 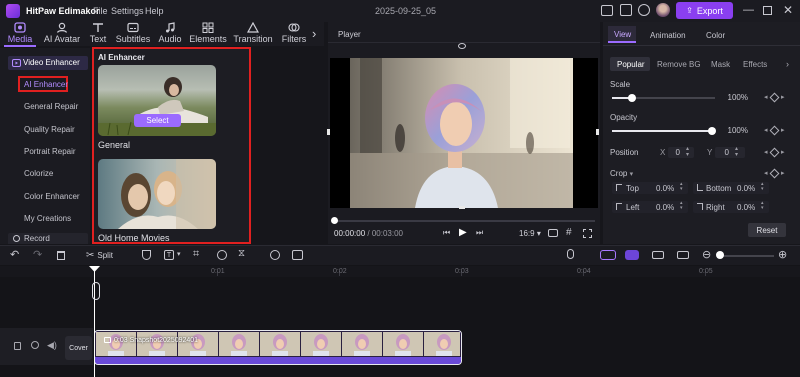 I want to click on magnet-snap-icon, so click(x=608, y=255).